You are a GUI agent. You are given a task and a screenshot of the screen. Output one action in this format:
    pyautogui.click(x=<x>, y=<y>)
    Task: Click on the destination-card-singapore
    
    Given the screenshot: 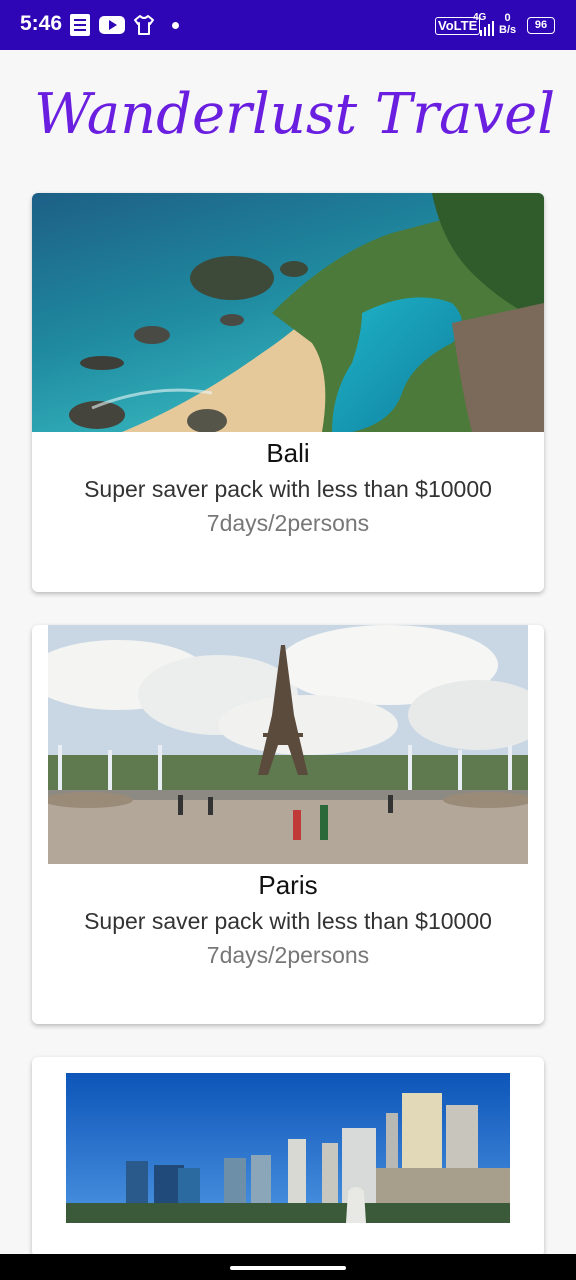 What is the action you would take?
    pyautogui.click(x=288, y=1157)
    